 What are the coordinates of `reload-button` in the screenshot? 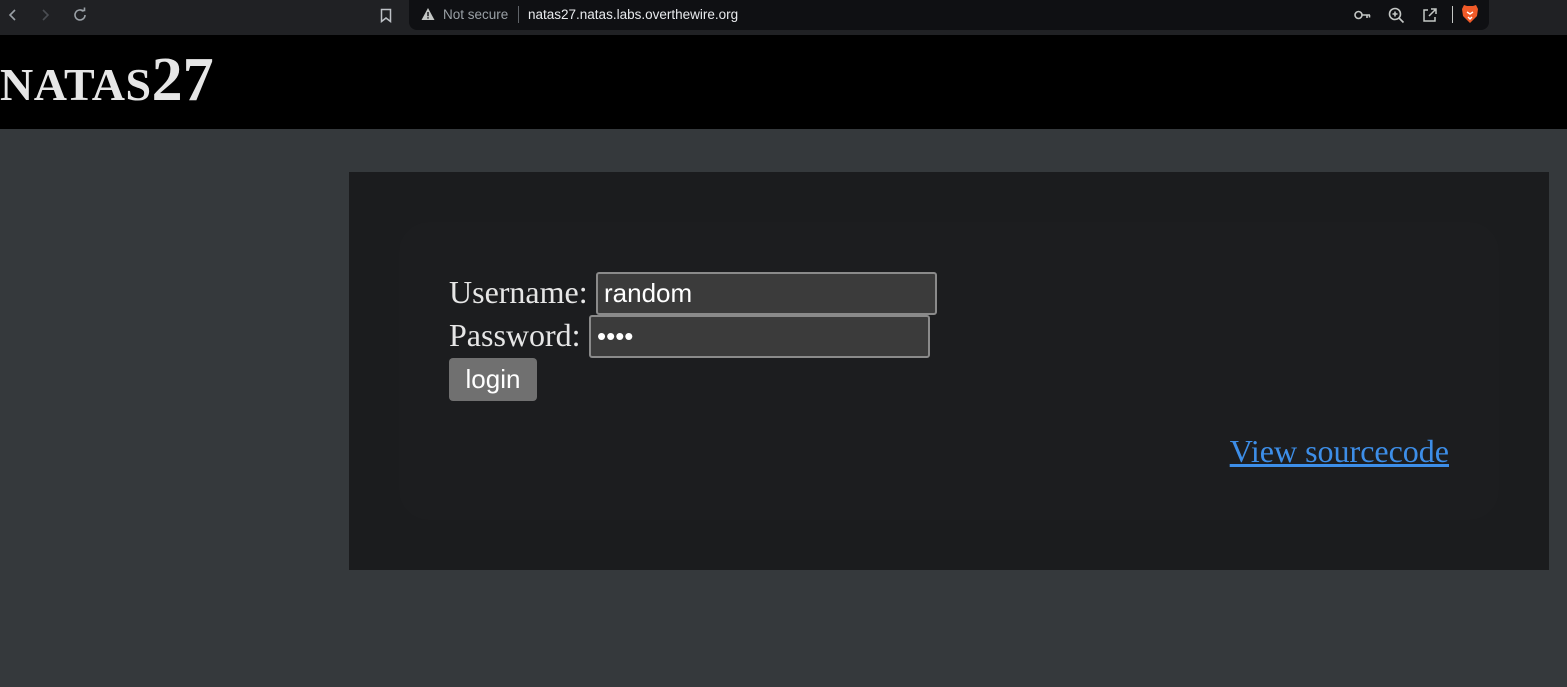 It's located at (80, 15).